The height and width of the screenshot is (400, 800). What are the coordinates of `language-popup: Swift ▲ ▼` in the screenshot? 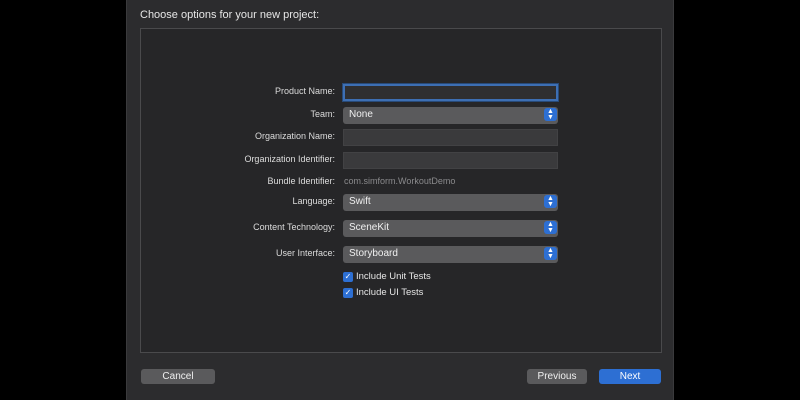 It's located at (450, 202).